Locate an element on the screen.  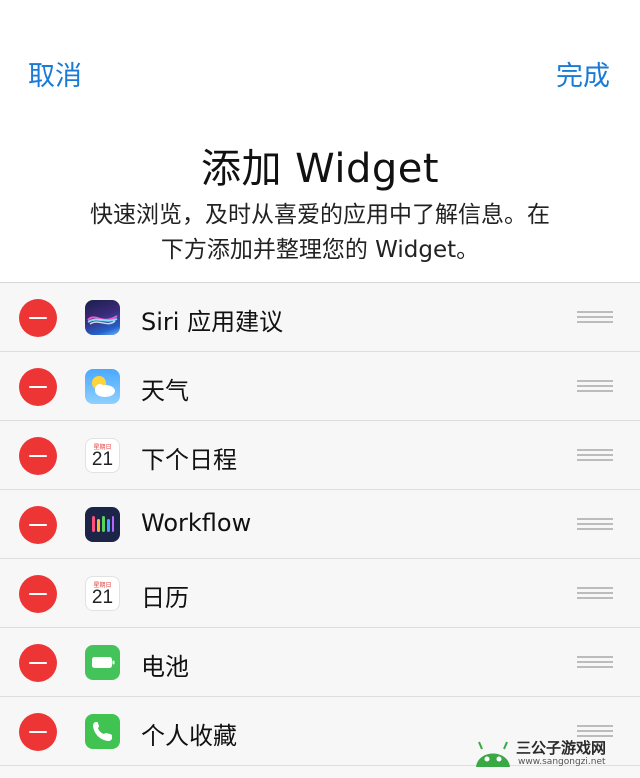
watermark-title: 三公子游戏网 is located at coordinates (561, 748).